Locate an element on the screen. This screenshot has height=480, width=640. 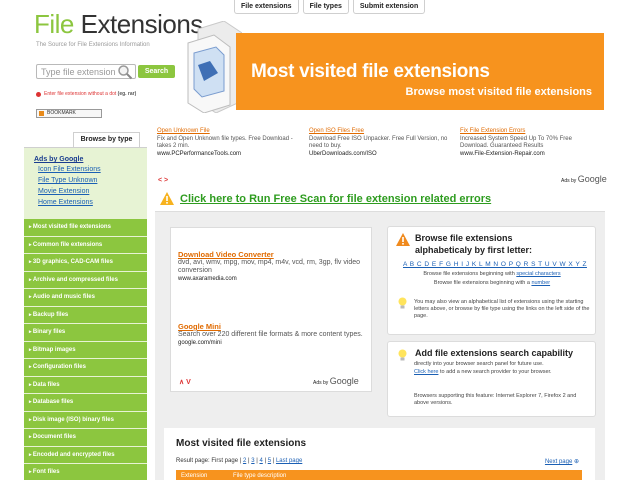
browse-title-2: alphabeticaly by first letter: is located at coordinates (474, 250).